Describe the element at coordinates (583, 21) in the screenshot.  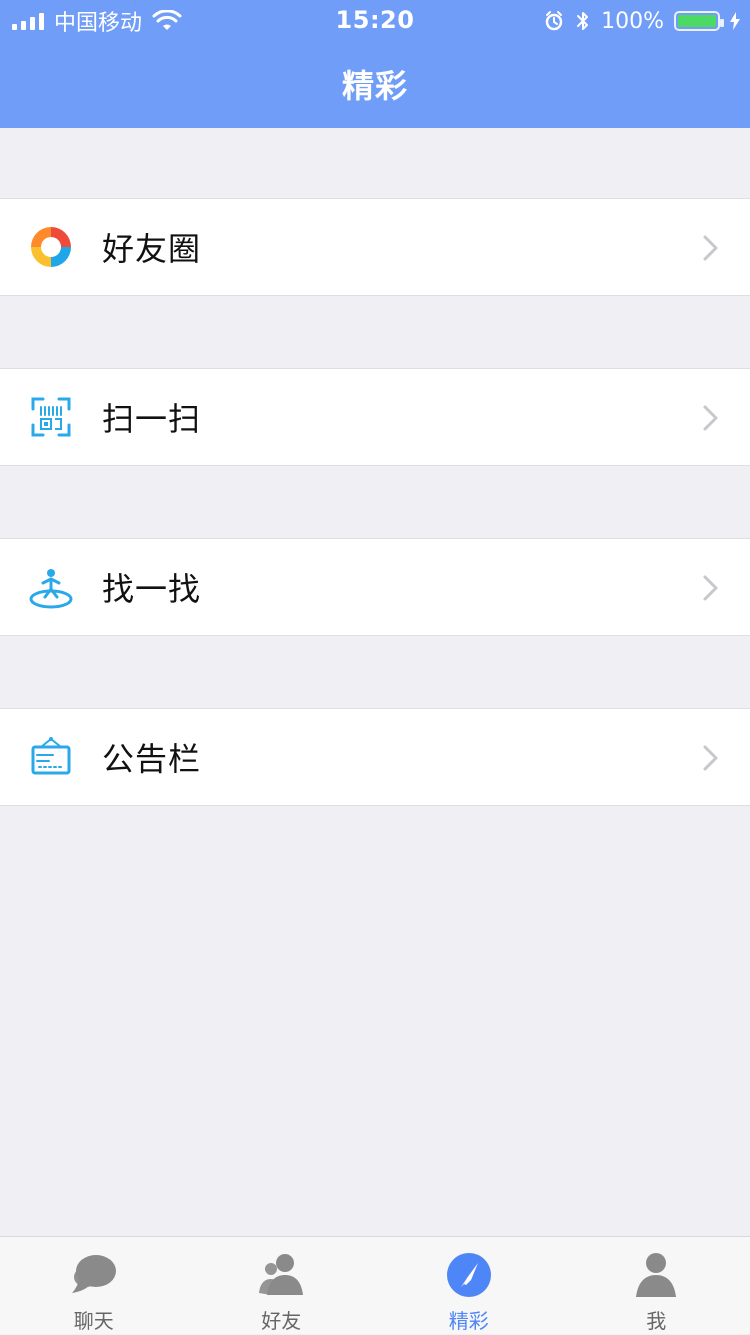
I see `bluetooth-icon` at that location.